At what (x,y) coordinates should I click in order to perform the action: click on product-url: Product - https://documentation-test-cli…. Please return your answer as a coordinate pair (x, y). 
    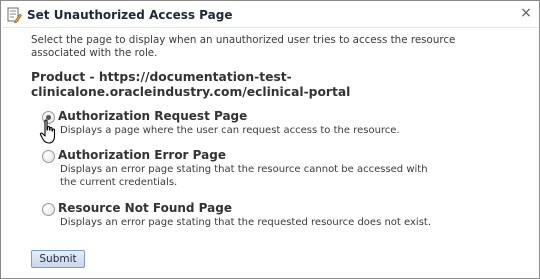
    Looking at the image, I should click on (191, 84).